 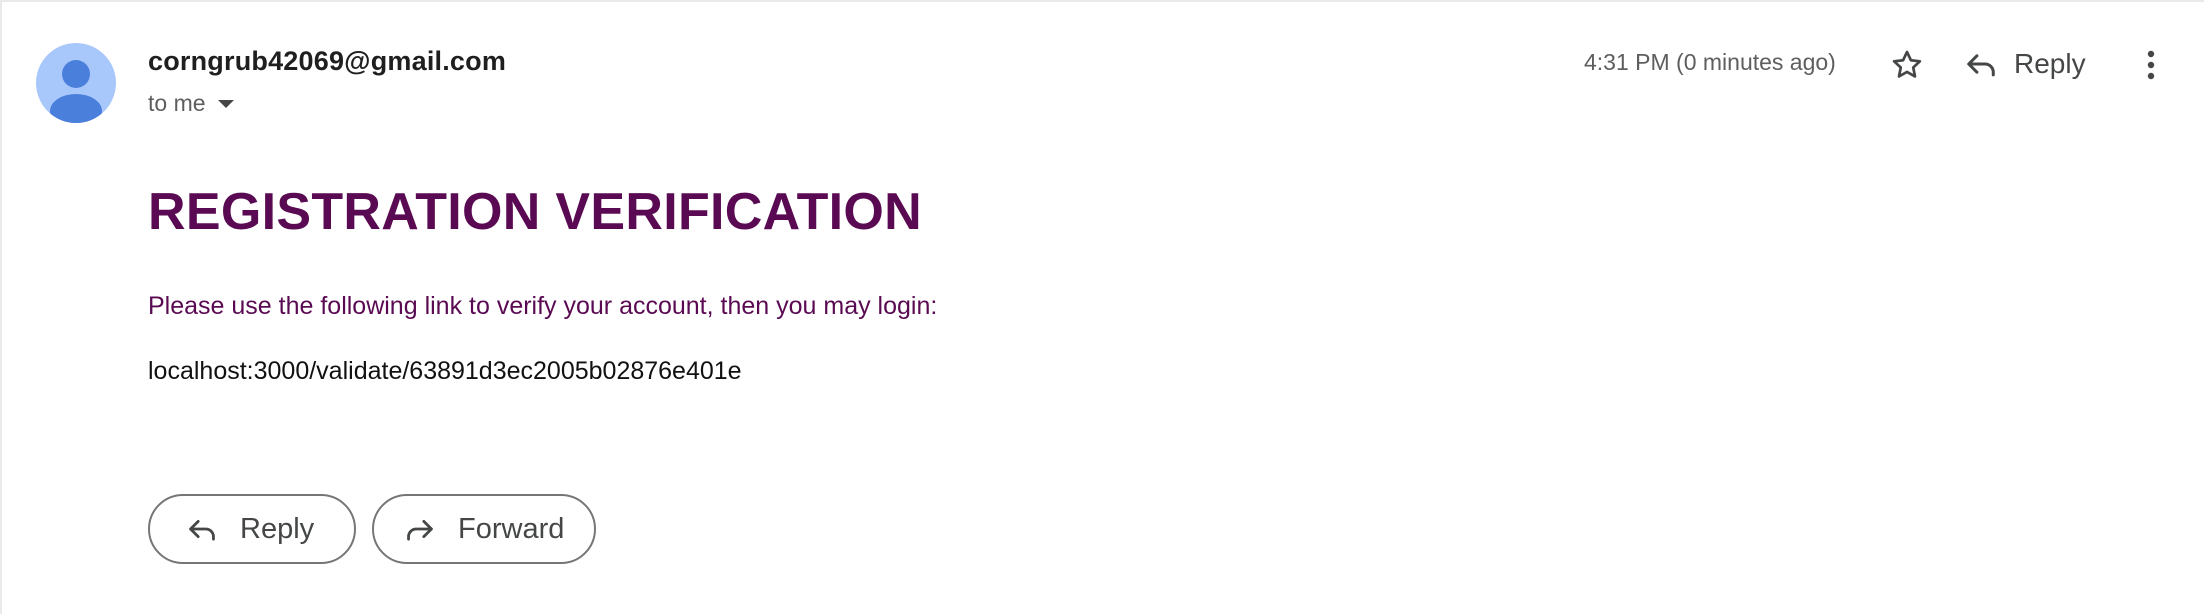 I want to click on forward-icon, so click(x=420, y=529).